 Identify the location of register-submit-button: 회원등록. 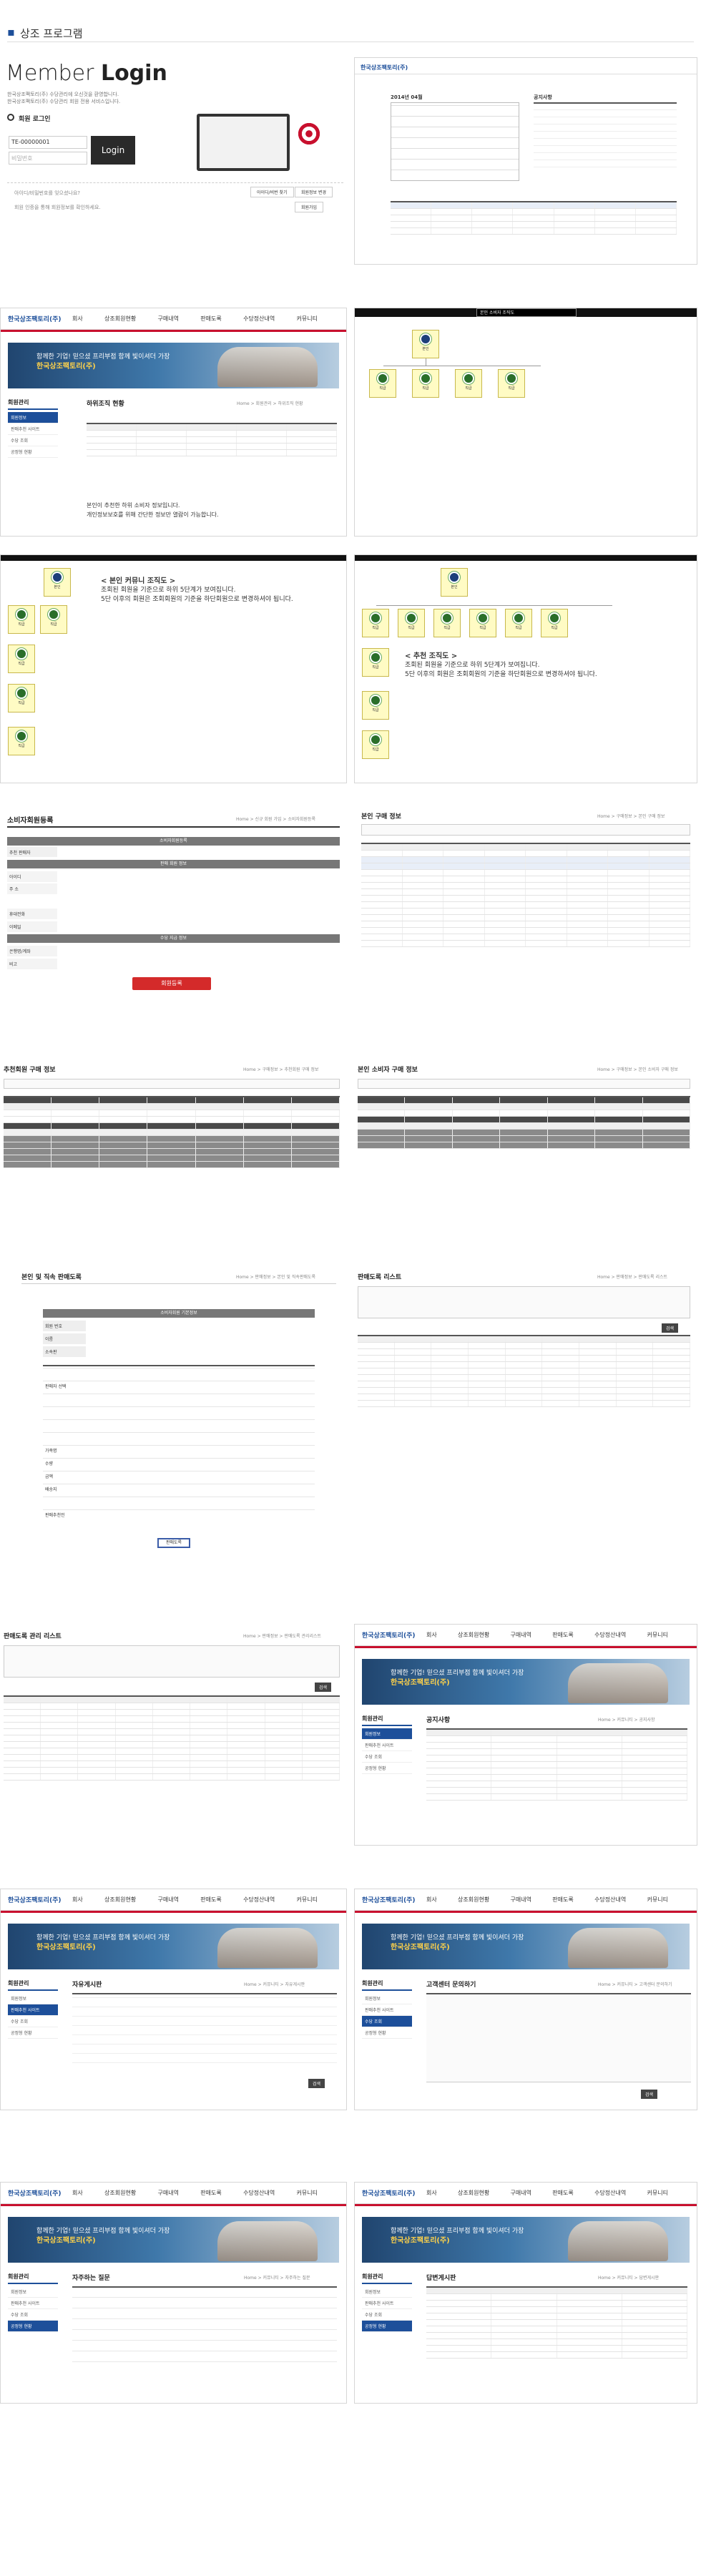
(171, 983).